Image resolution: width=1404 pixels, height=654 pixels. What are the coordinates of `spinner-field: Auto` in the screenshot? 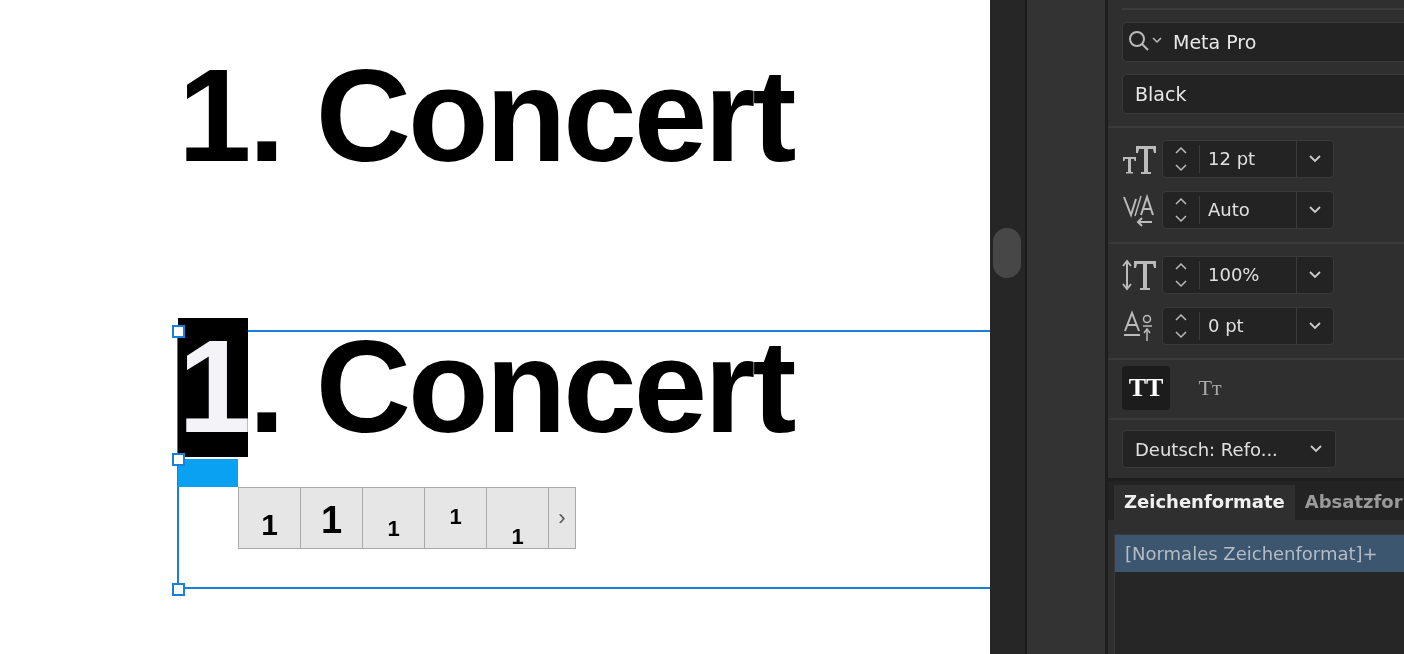 It's located at (1248, 210).